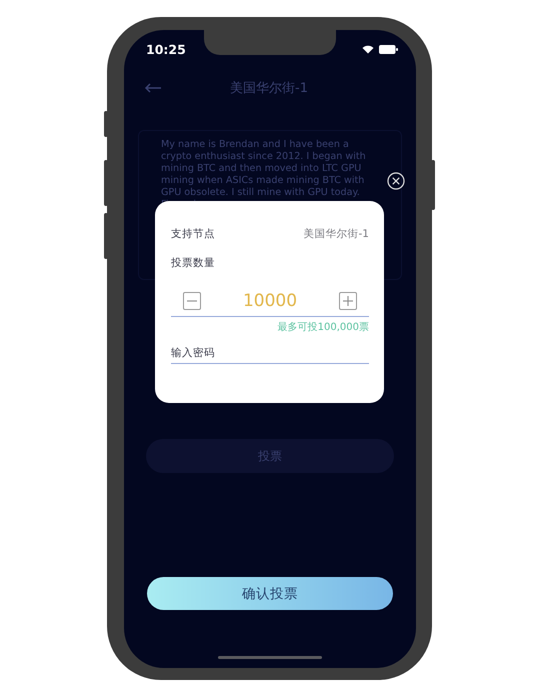 The height and width of the screenshot is (696, 539). What do you see at coordinates (323, 327) in the screenshot?
I see `max-votes-hint: 最多可投100,000票` at bounding box center [323, 327].